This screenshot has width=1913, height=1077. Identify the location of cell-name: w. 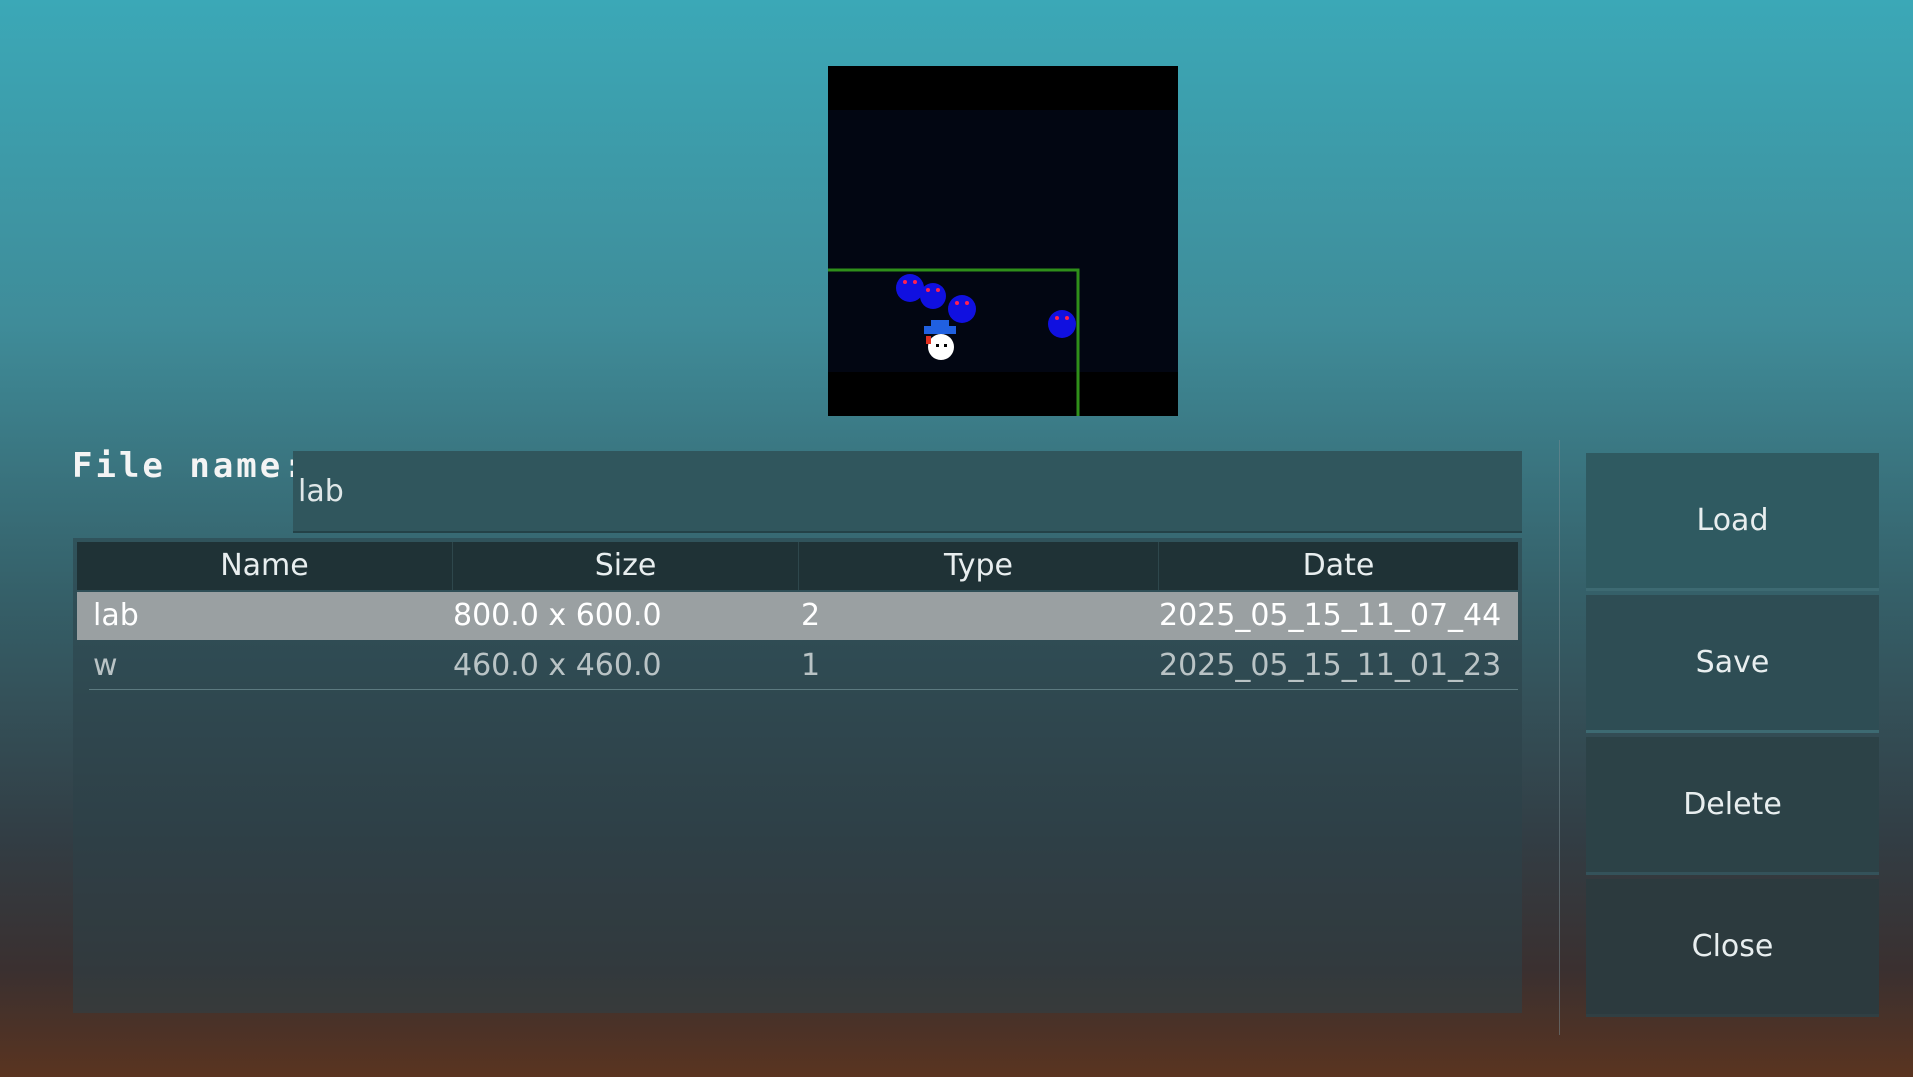
(105, 665).